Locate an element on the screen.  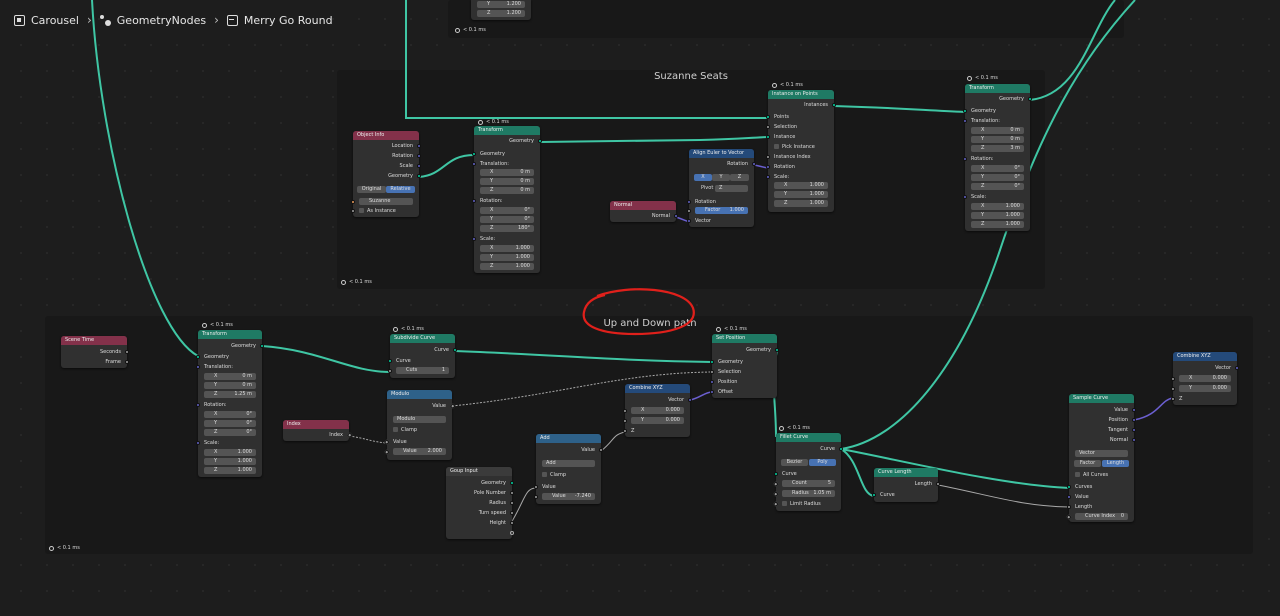
operation-dropdown: Modulo is located at coordinates (419, 419).